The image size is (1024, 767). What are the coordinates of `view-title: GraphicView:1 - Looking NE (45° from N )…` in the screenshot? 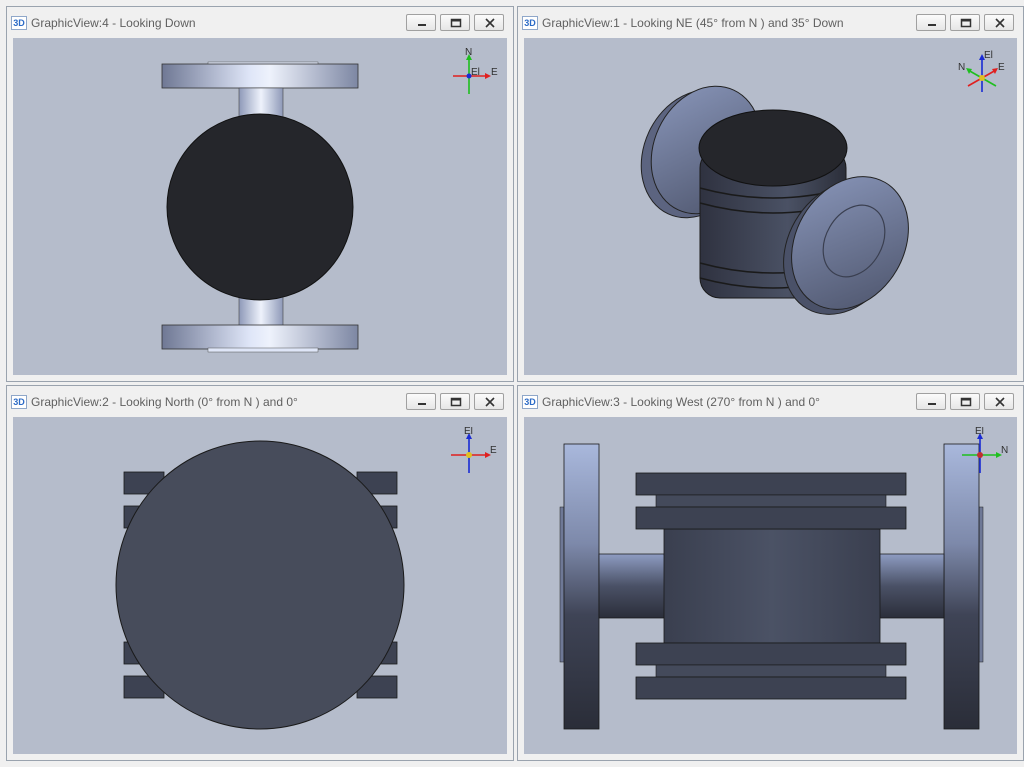 It's located at (693, 23).